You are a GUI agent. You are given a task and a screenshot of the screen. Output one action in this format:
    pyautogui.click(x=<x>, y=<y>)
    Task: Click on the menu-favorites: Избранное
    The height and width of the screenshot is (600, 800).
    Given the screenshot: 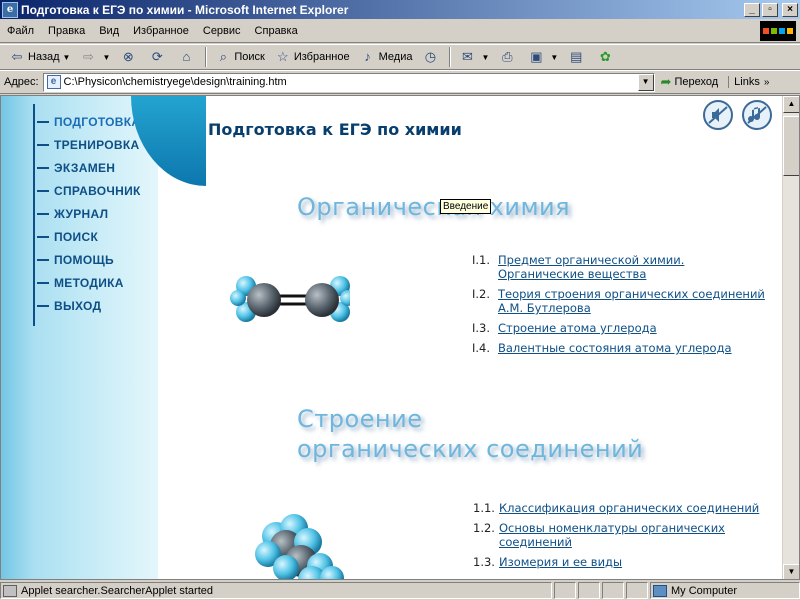 What is the action you would take?
    pyautogui.click(x=161, y=31)
    